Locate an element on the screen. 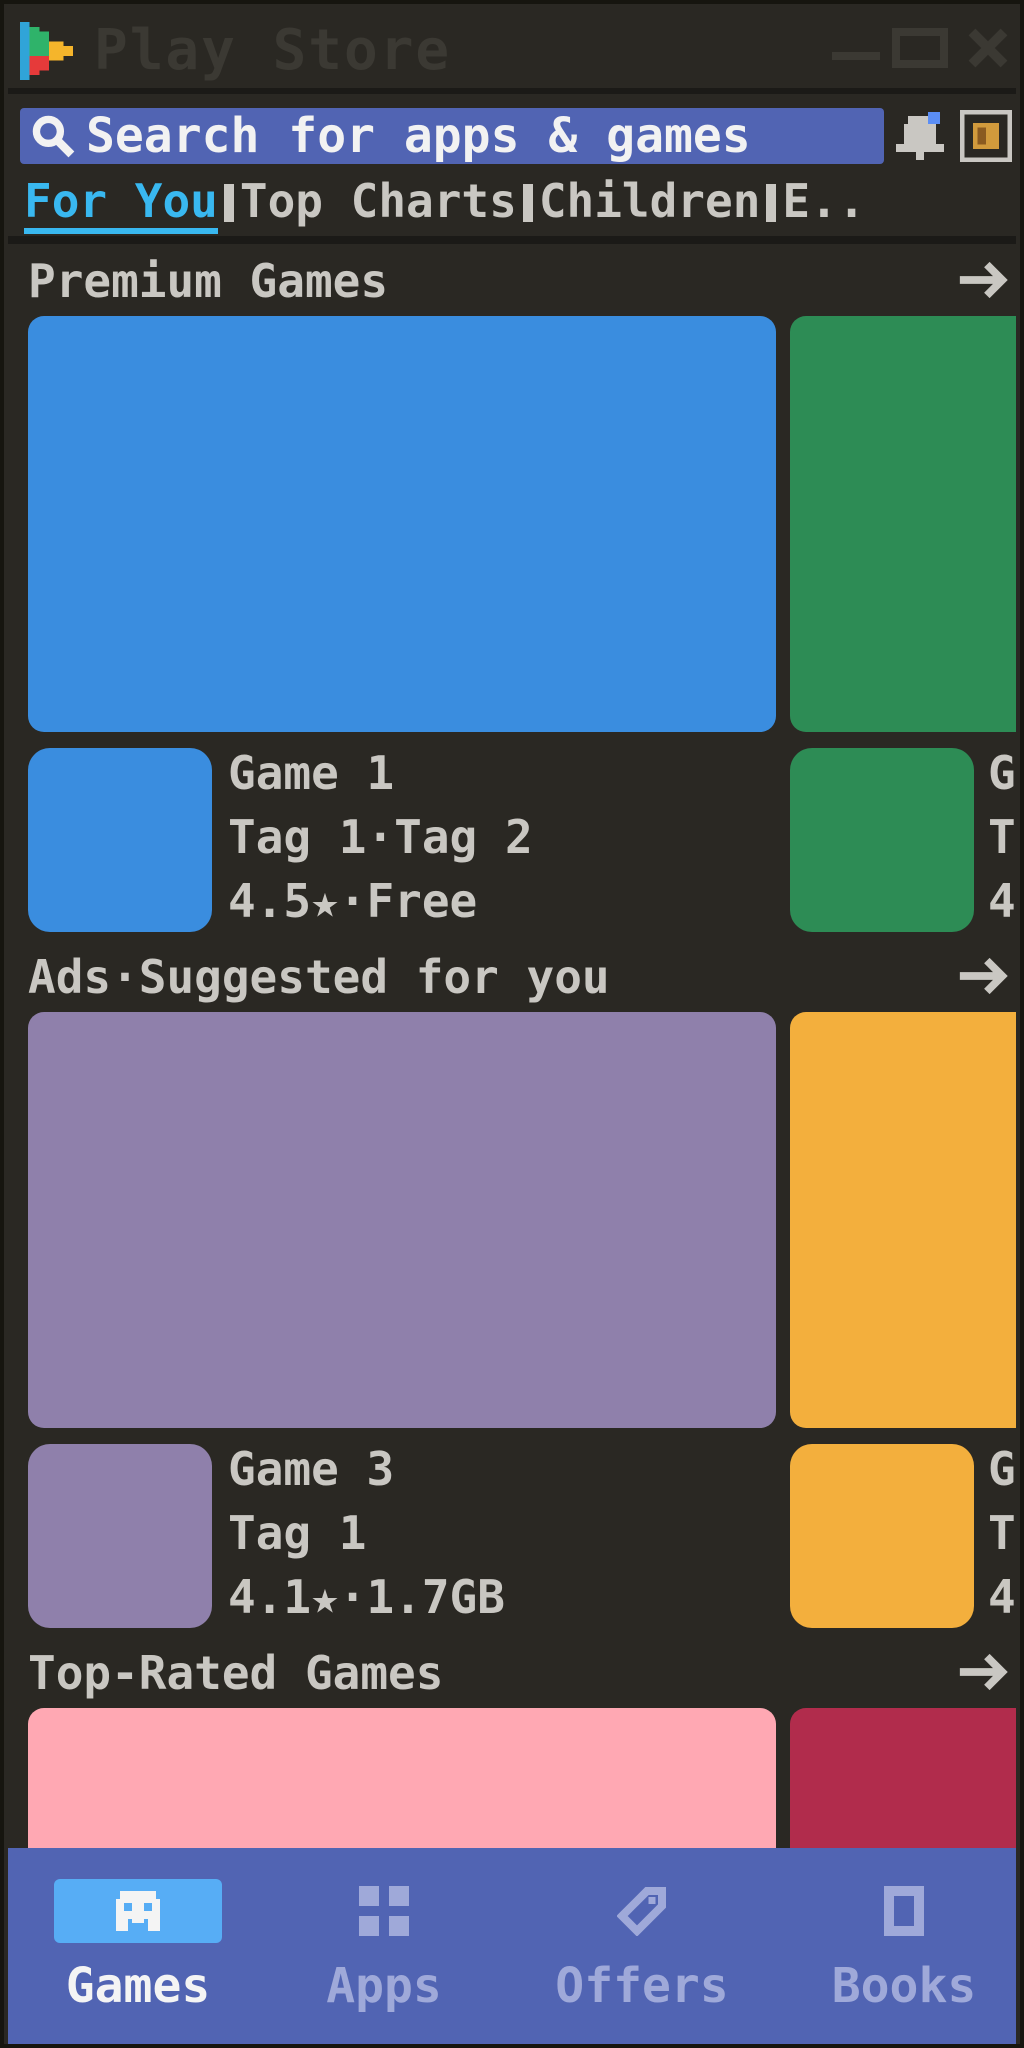 Image resolution: width=1024 pixels, height=2048 pixels. nav-label: Books is located at coordinates (904, 1986).